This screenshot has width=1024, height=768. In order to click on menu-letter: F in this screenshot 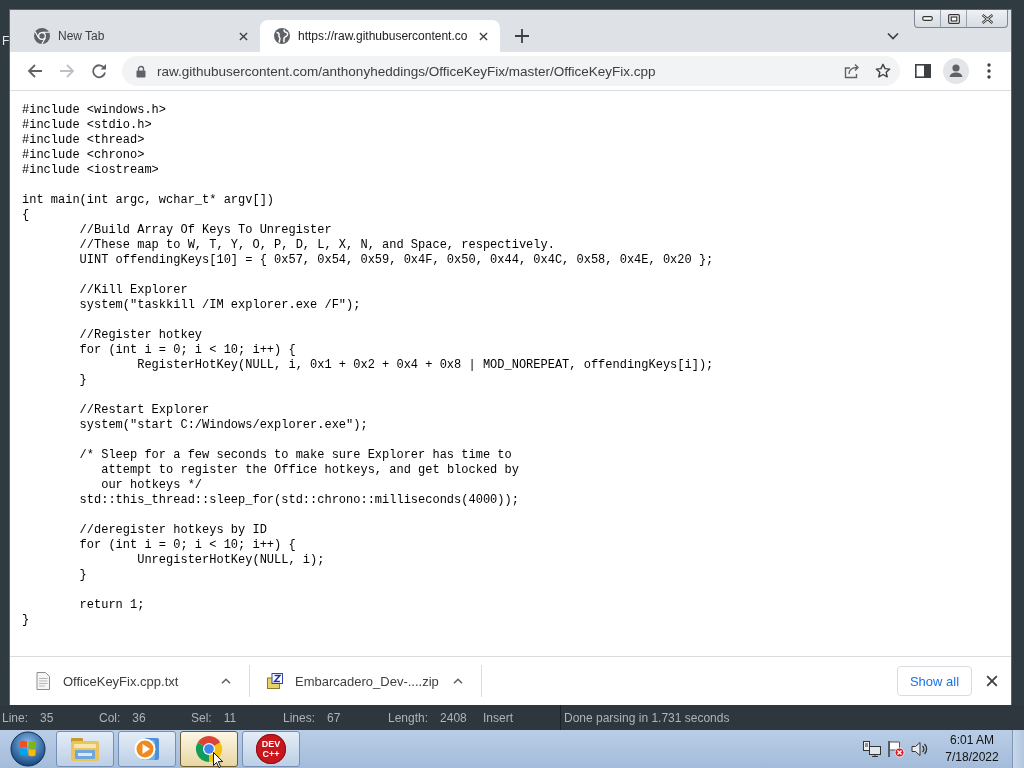, I will do `click(5, 41)`.